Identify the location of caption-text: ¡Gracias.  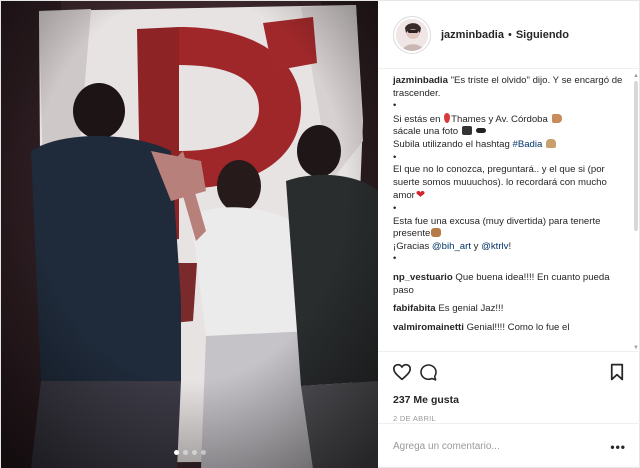
(411, 246).